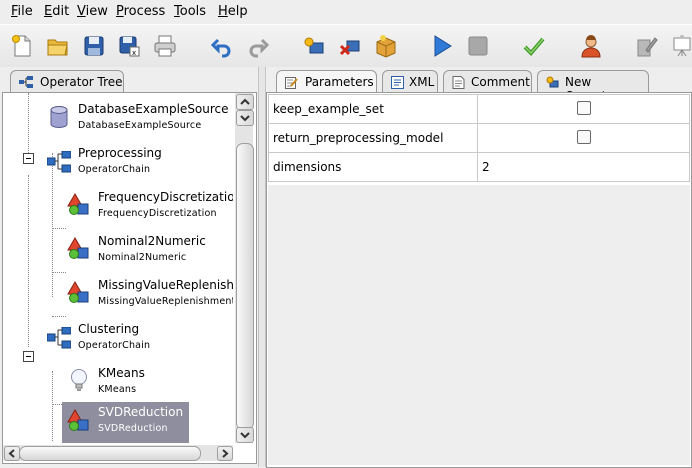  I want to click on return-preprocessing-model-checkbox, so click(583, 136).